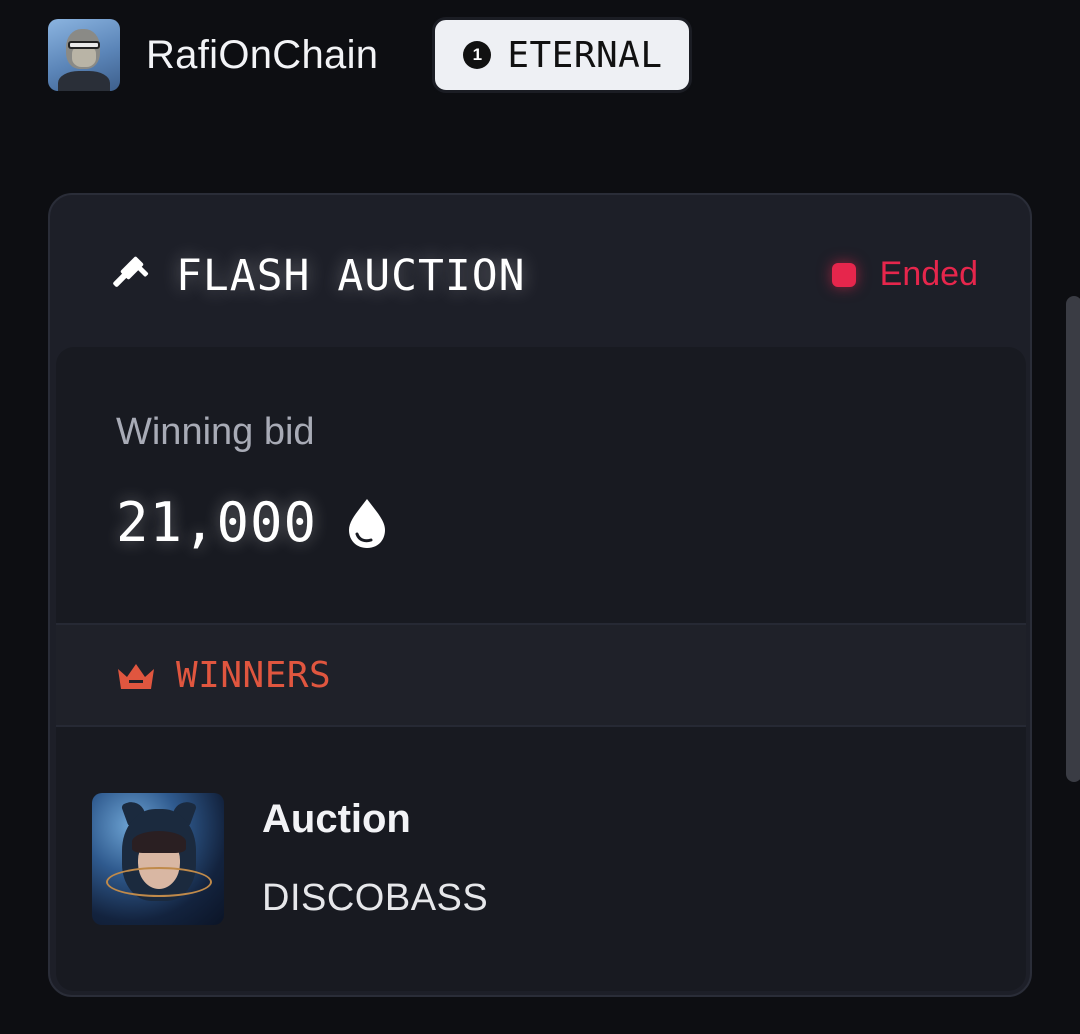  I want to click on status-badge: Ended, so click(904, 274).